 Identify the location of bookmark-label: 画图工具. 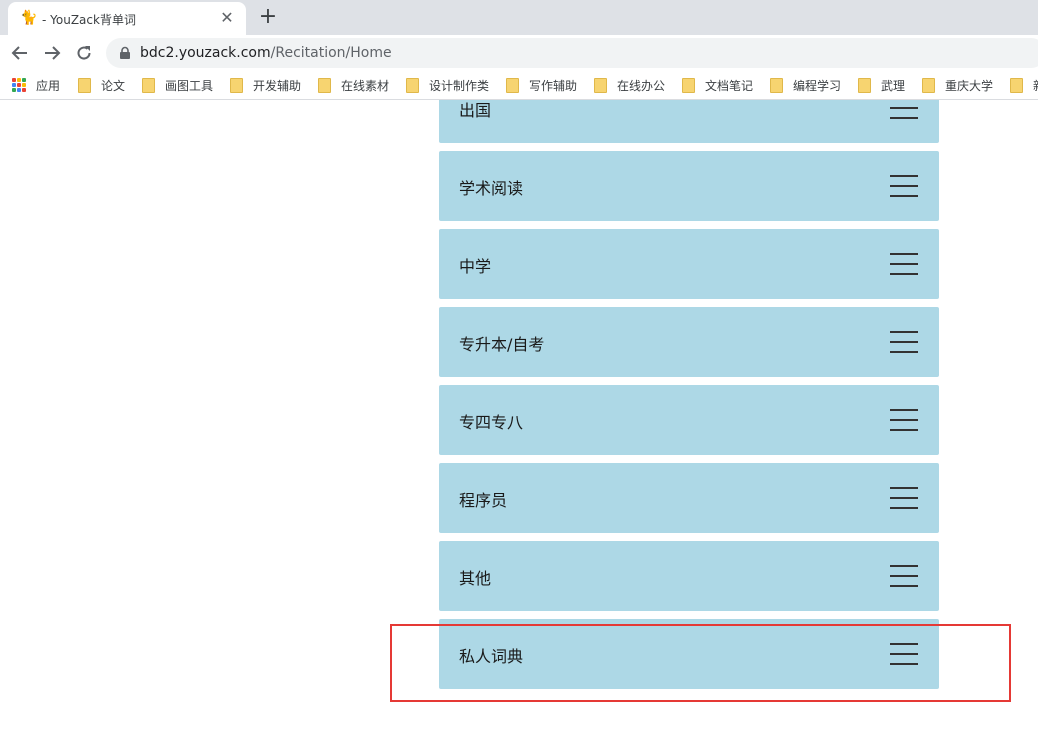
(189, 85).